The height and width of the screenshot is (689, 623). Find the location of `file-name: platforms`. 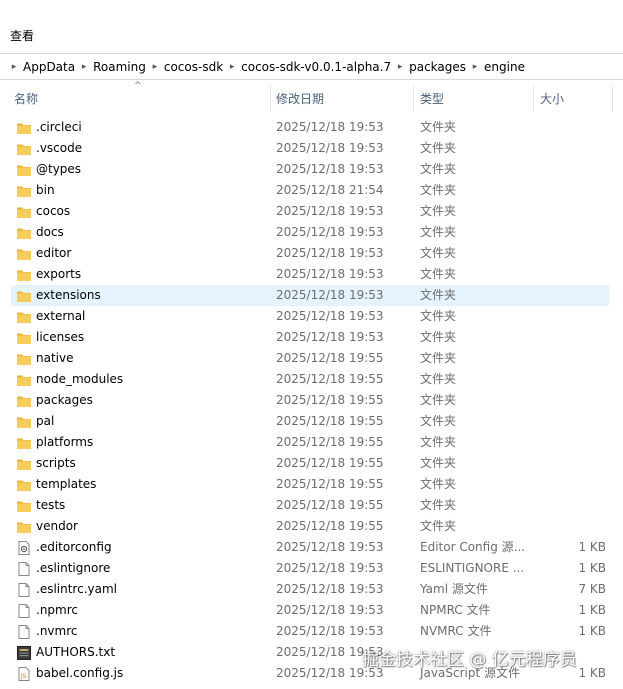

file-name: platforms is located at coordinates (64, 442).